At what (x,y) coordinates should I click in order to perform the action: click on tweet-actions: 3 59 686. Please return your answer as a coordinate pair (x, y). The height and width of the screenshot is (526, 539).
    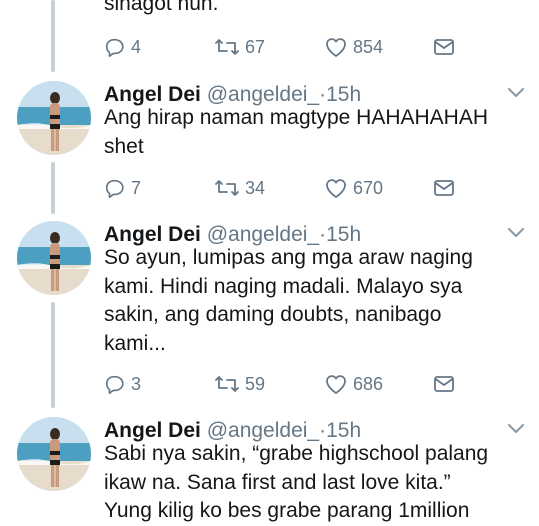
    Looking at the image, I should click on (284, 384).